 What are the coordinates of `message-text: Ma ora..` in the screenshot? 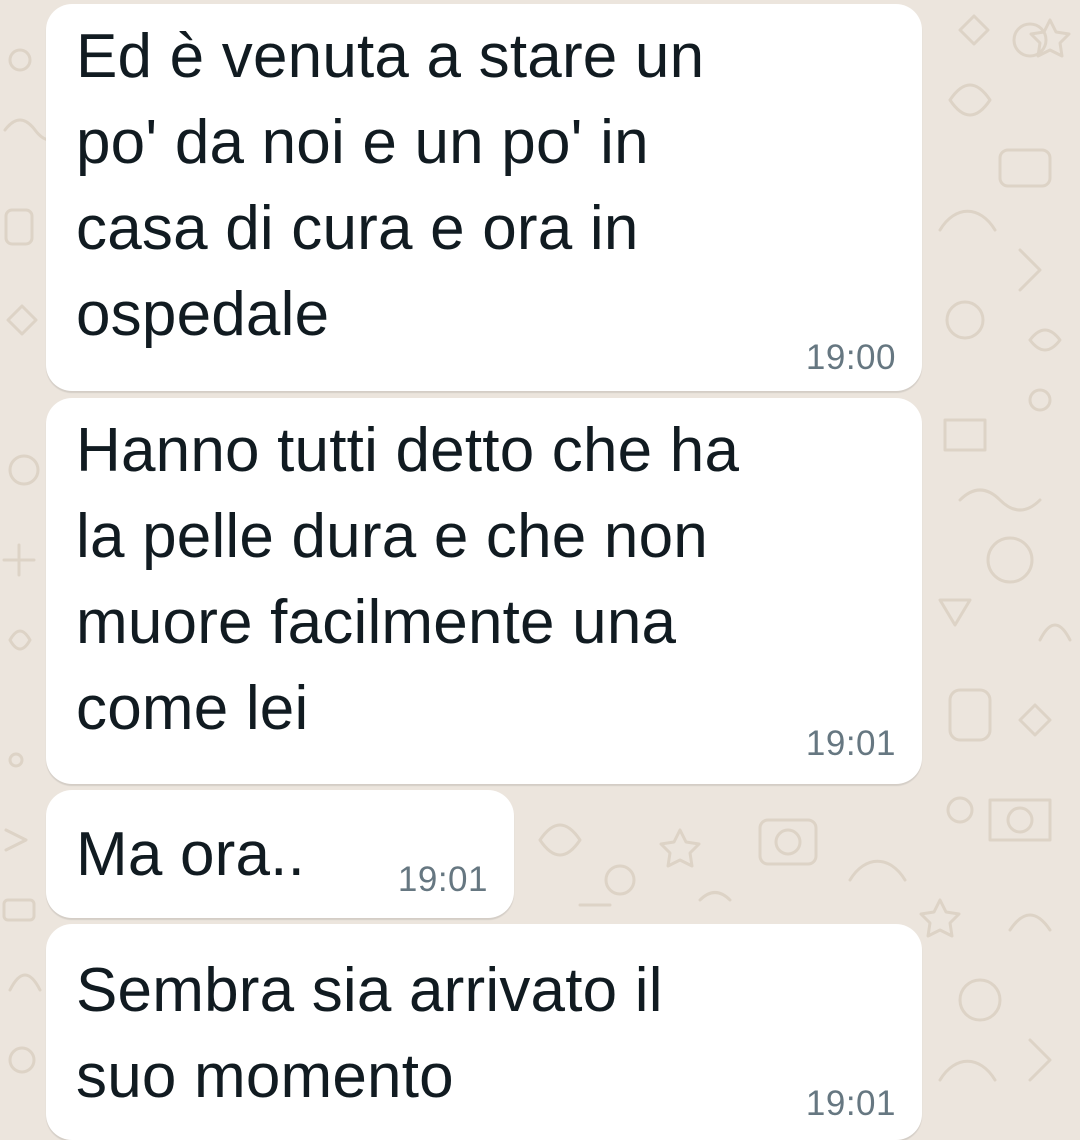 It's located at (191, 854).